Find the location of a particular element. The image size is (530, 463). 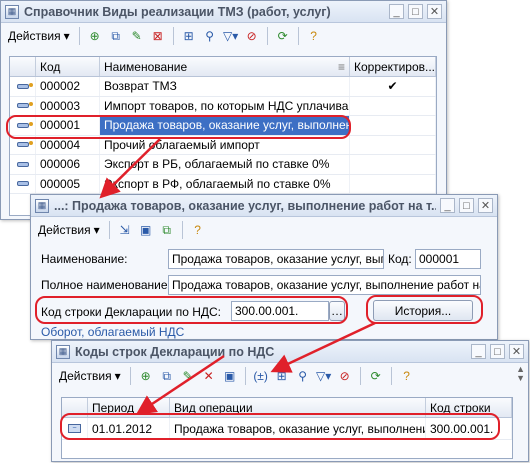

table-row: 000002 Возврат ТМЗ ✔ is located at coordinates (223, 87).